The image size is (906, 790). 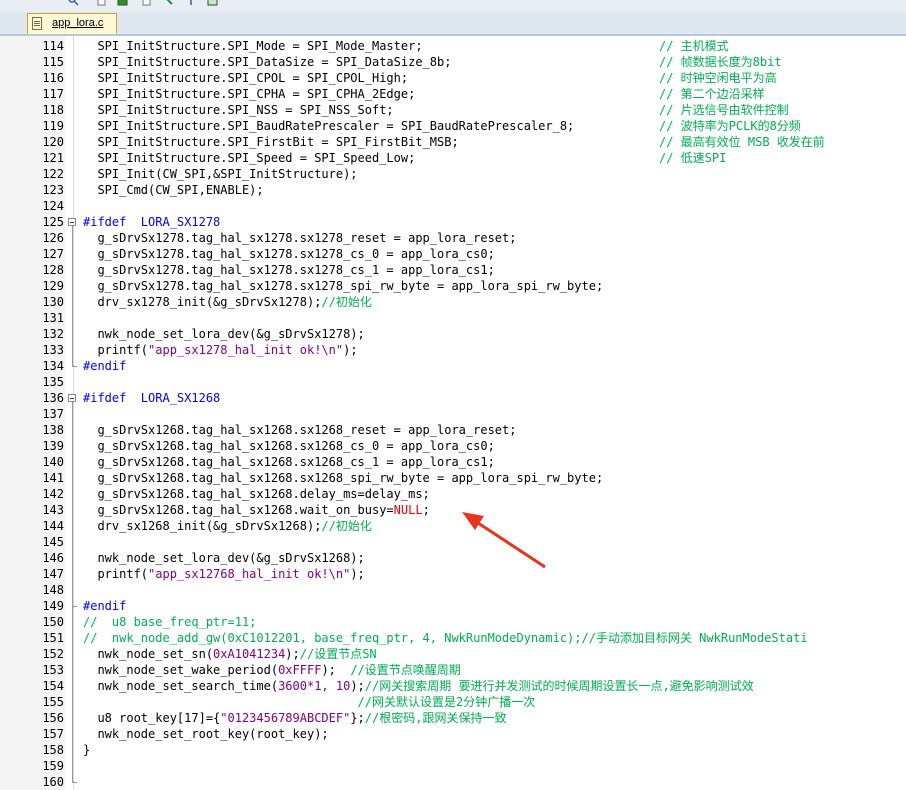 What do you see at coordinates (191, 3) in the screenshot?
I see `settings-icon` at bounding box center [191, 3].